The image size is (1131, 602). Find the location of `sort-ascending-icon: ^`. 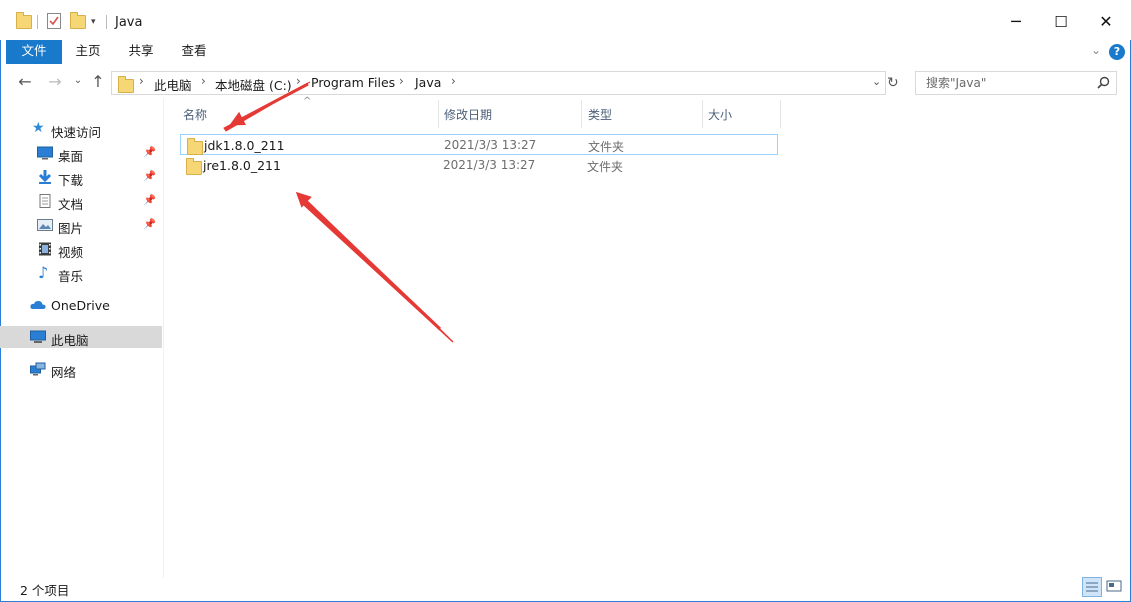

sort-ascending-icon: ^ is located at coordinates (307, 101).